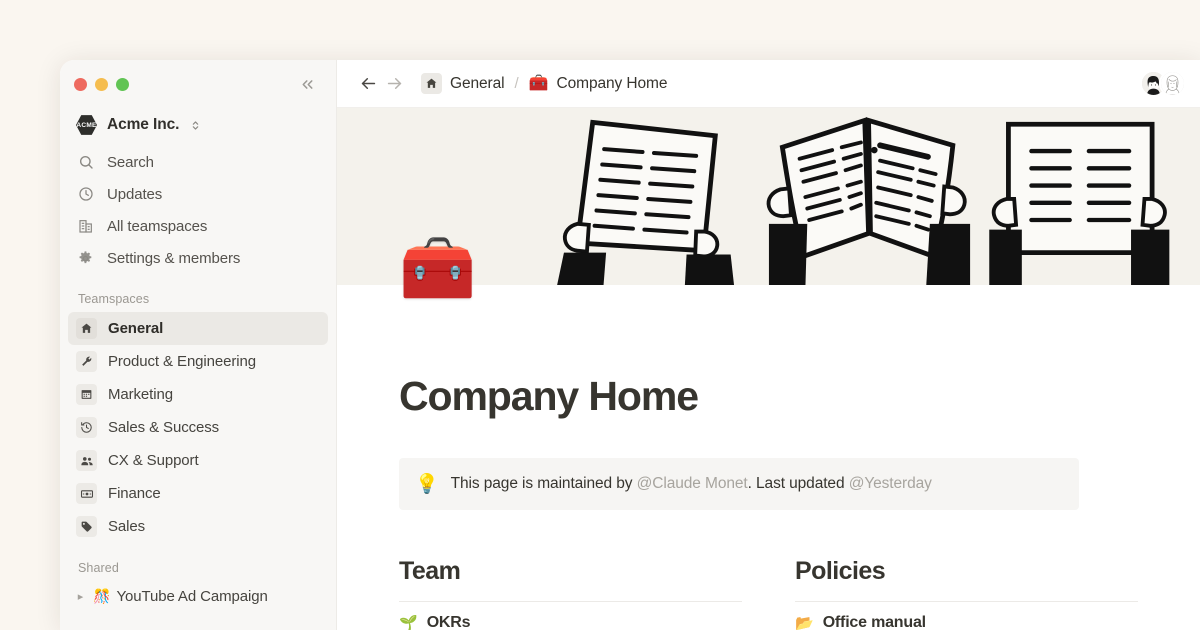 The height and width of the screenshot is (630, 1200). Describe the element at coordinates (570, 622) in the screenshot. I see `list-item: 🌱 OKRs` at that location.